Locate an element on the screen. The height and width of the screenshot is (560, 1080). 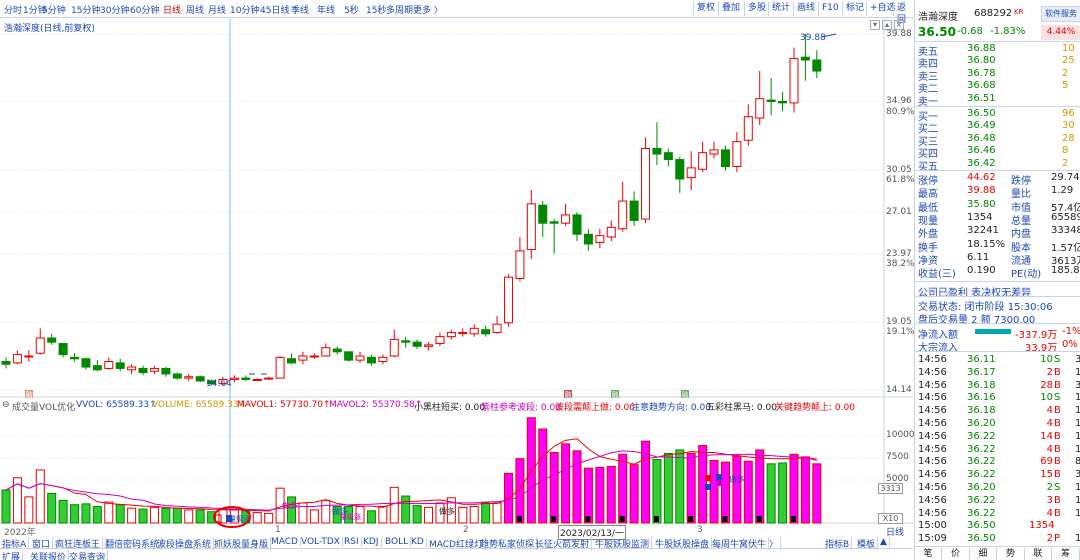
bid-row: 买四 36.46 8 is located at coordinates (998, 152).